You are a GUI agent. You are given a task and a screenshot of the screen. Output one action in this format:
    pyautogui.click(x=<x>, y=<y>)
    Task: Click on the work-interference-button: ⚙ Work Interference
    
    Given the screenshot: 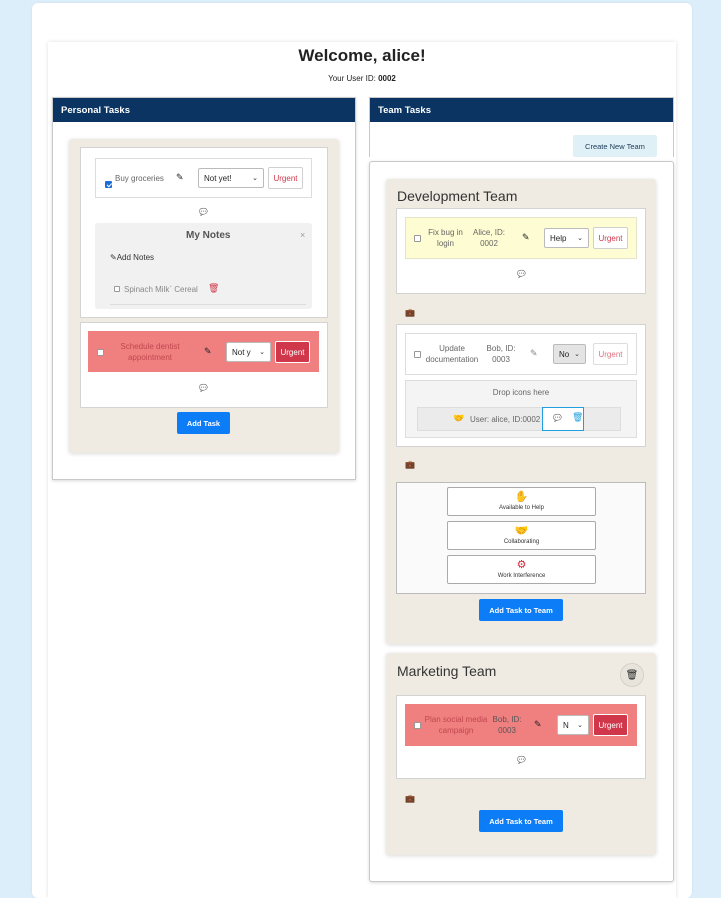 What is the action you would take?
    pyautogui.click(x=521, y=569)
    